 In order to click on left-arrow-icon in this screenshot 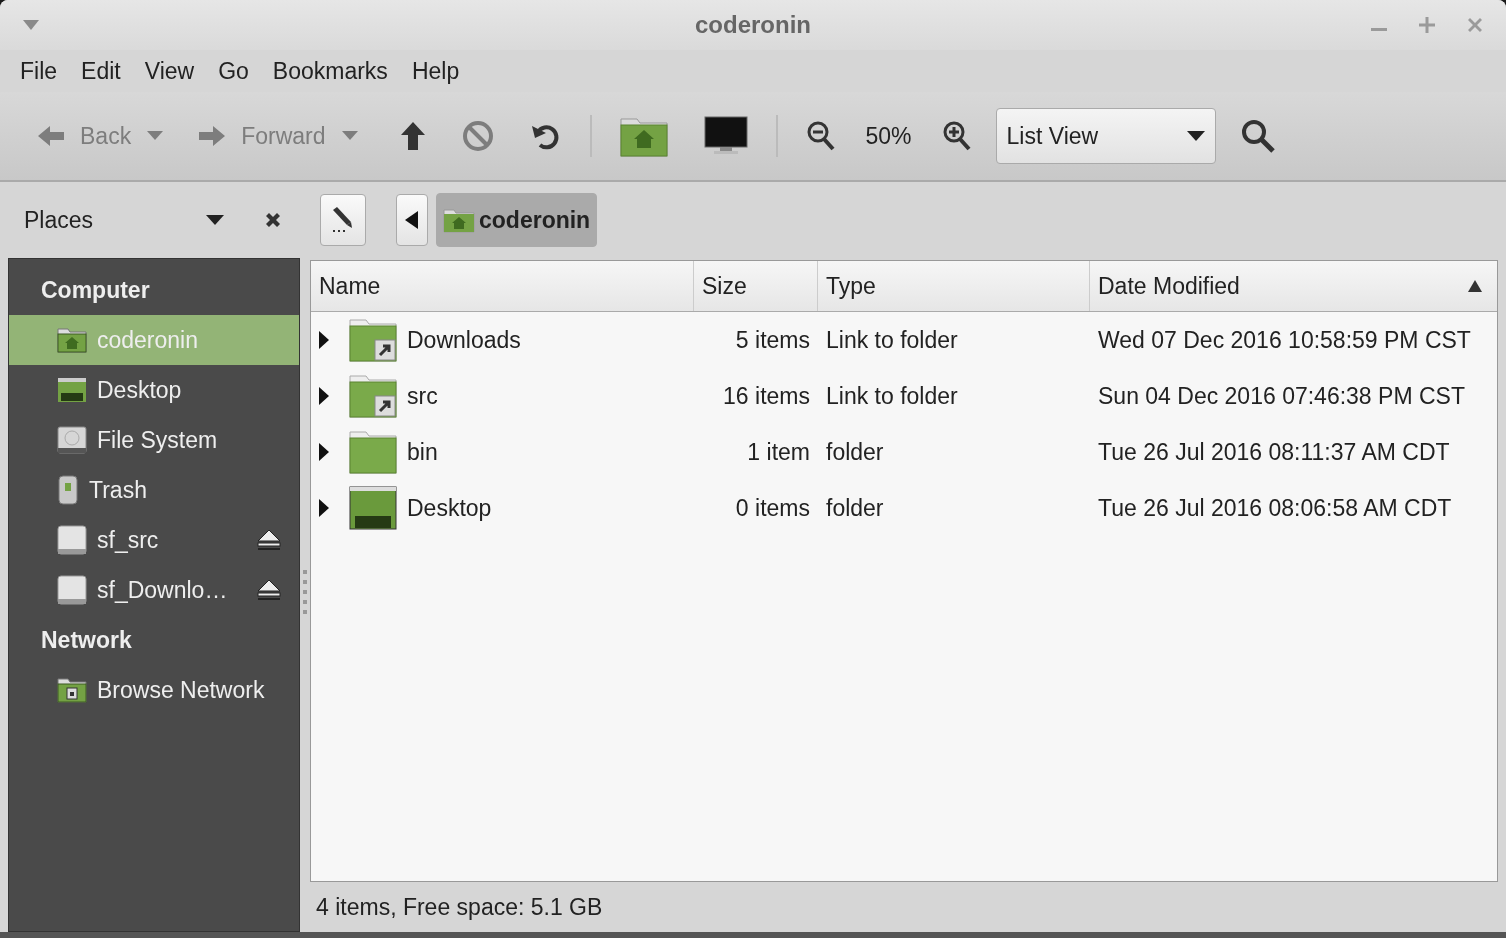, I will do `click(51, 136)`.